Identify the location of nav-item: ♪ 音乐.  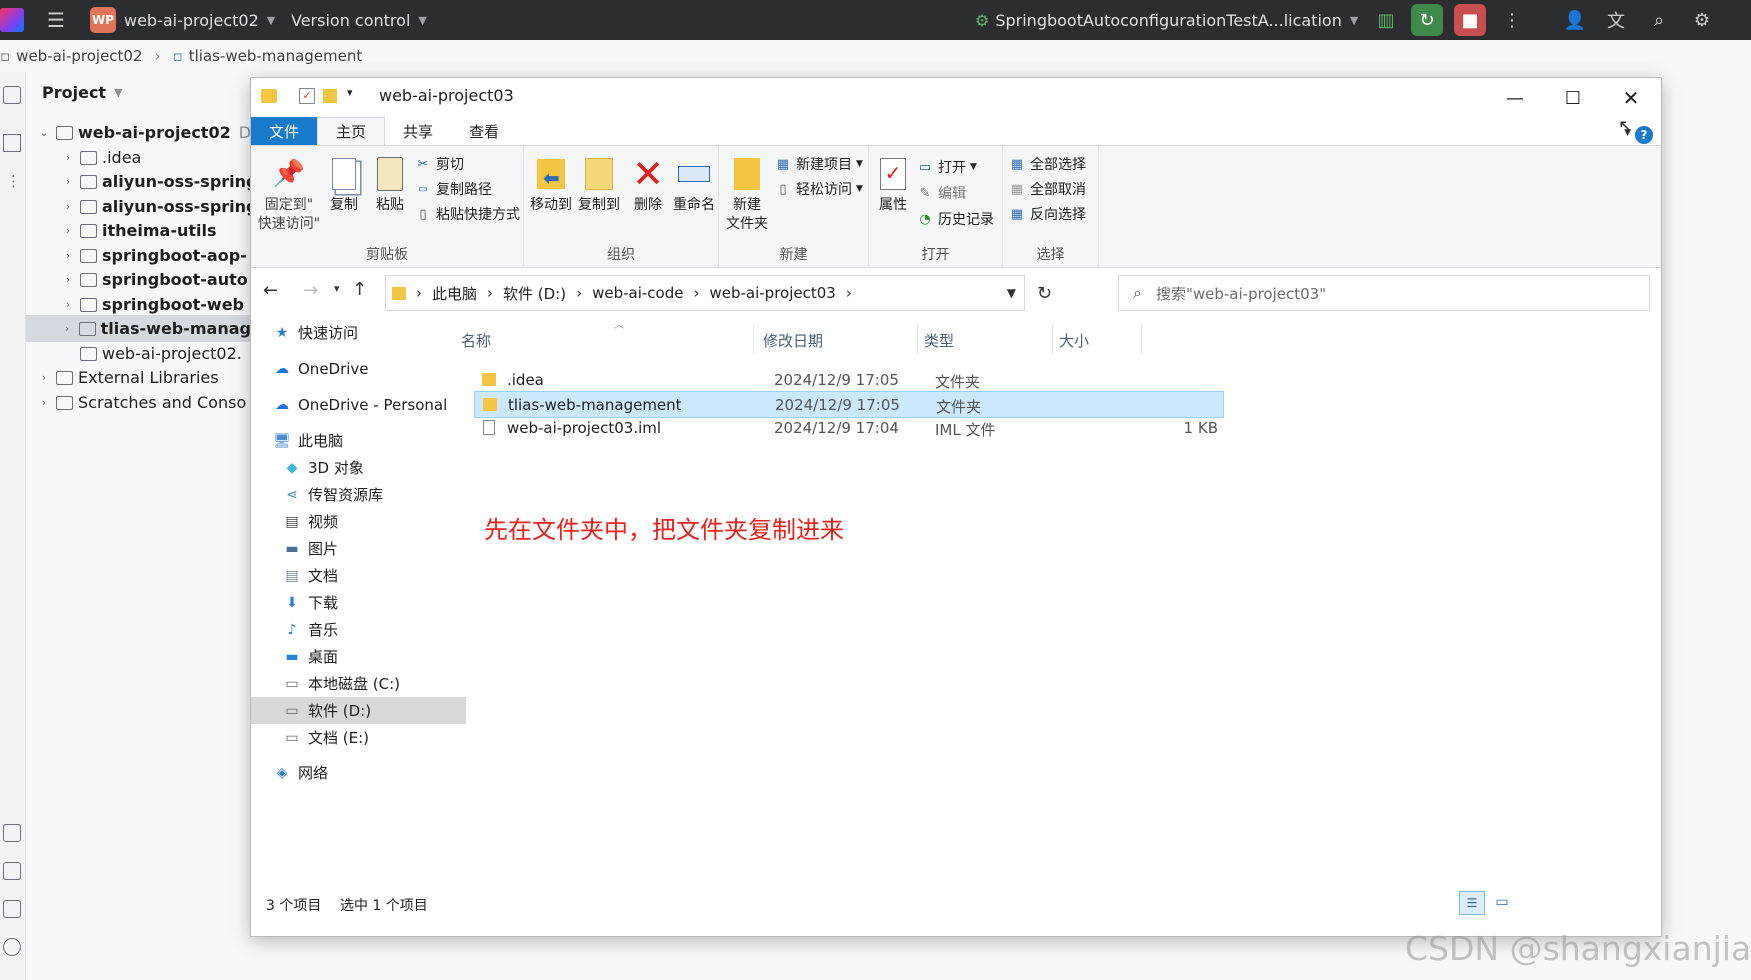
(294, 629).